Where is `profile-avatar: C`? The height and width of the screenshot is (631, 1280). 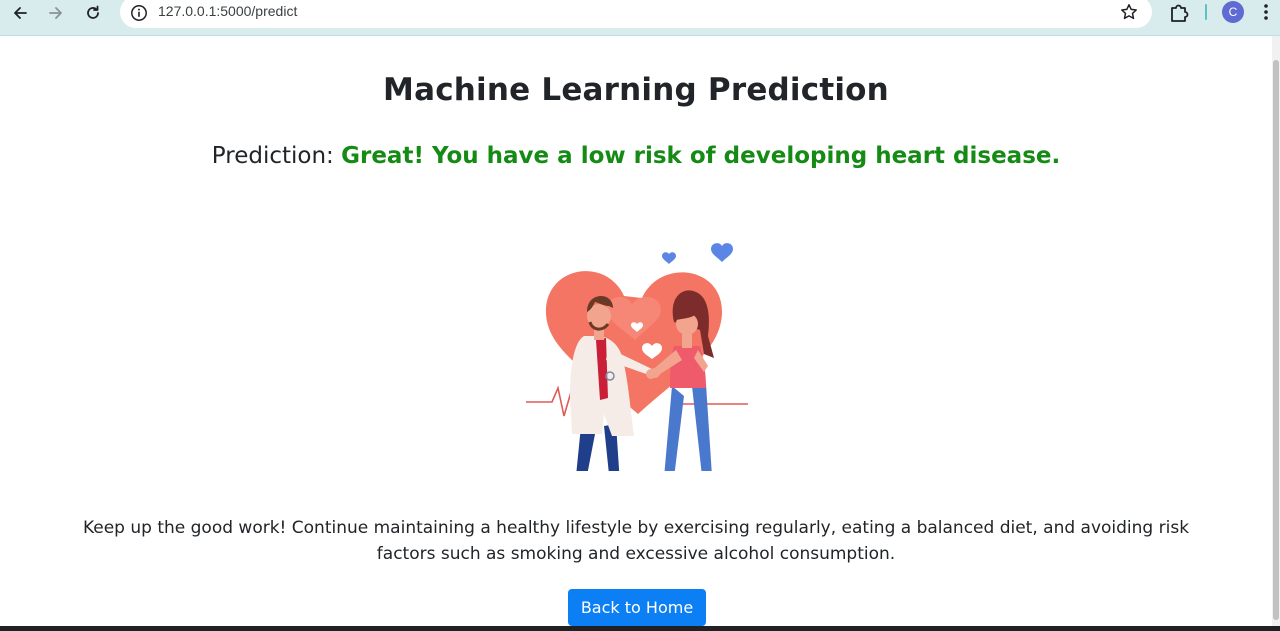
profile-avatar: C is located at coordinates (1233, 12).